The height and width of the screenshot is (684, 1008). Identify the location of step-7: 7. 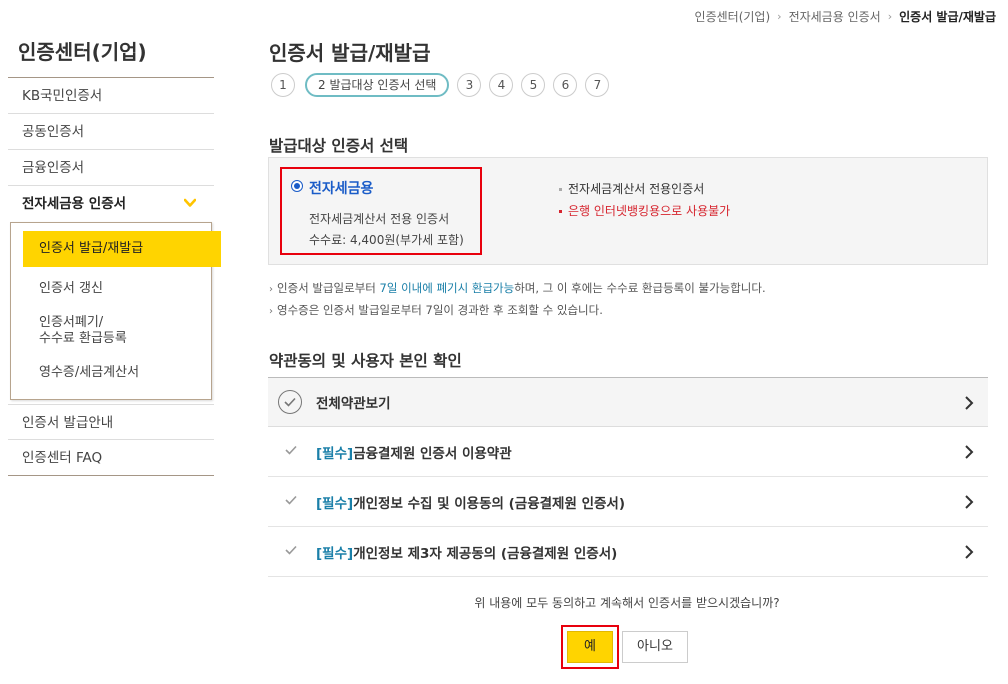
(597, 85).